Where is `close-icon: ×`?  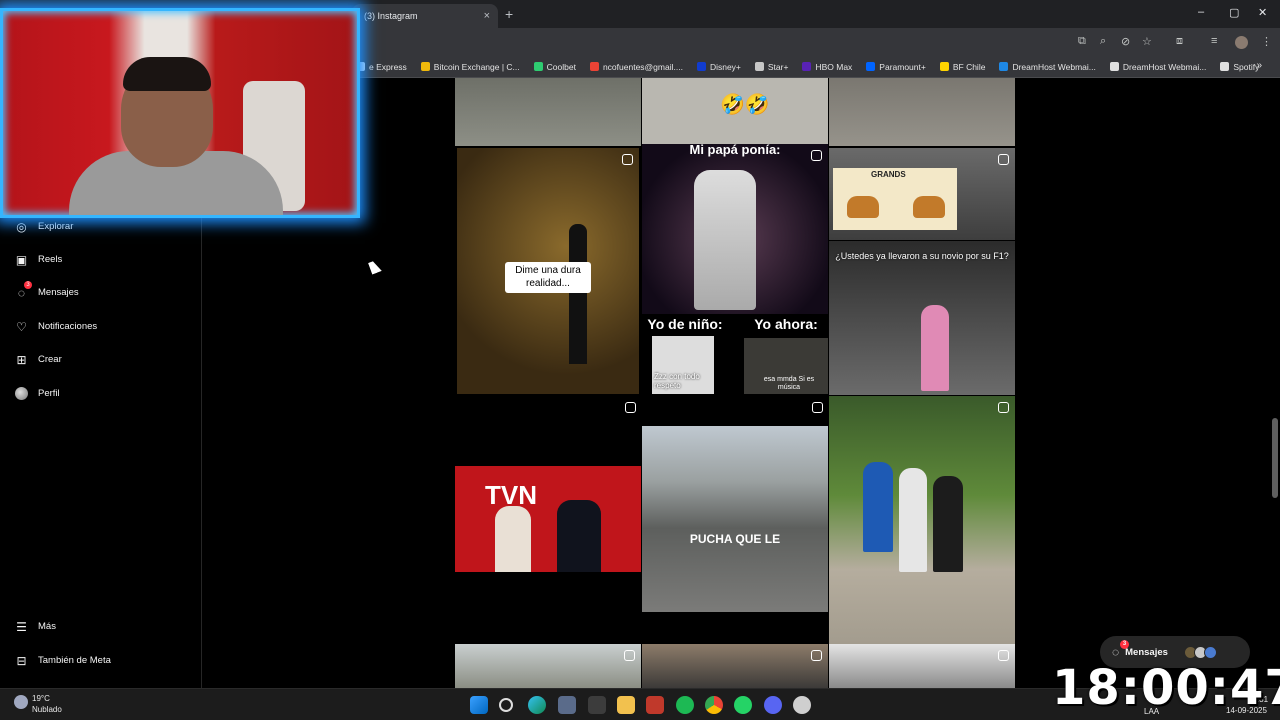
close-icon: × is located at coordinates (487, 16).